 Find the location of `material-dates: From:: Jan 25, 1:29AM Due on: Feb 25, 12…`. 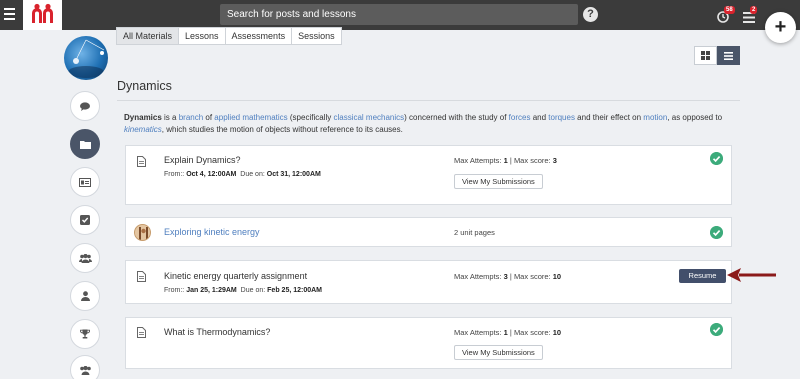

material-dates: From:: Jan 25, 1:29AM Due on: Feb 25, 12… is located at coordinates (243, 290).